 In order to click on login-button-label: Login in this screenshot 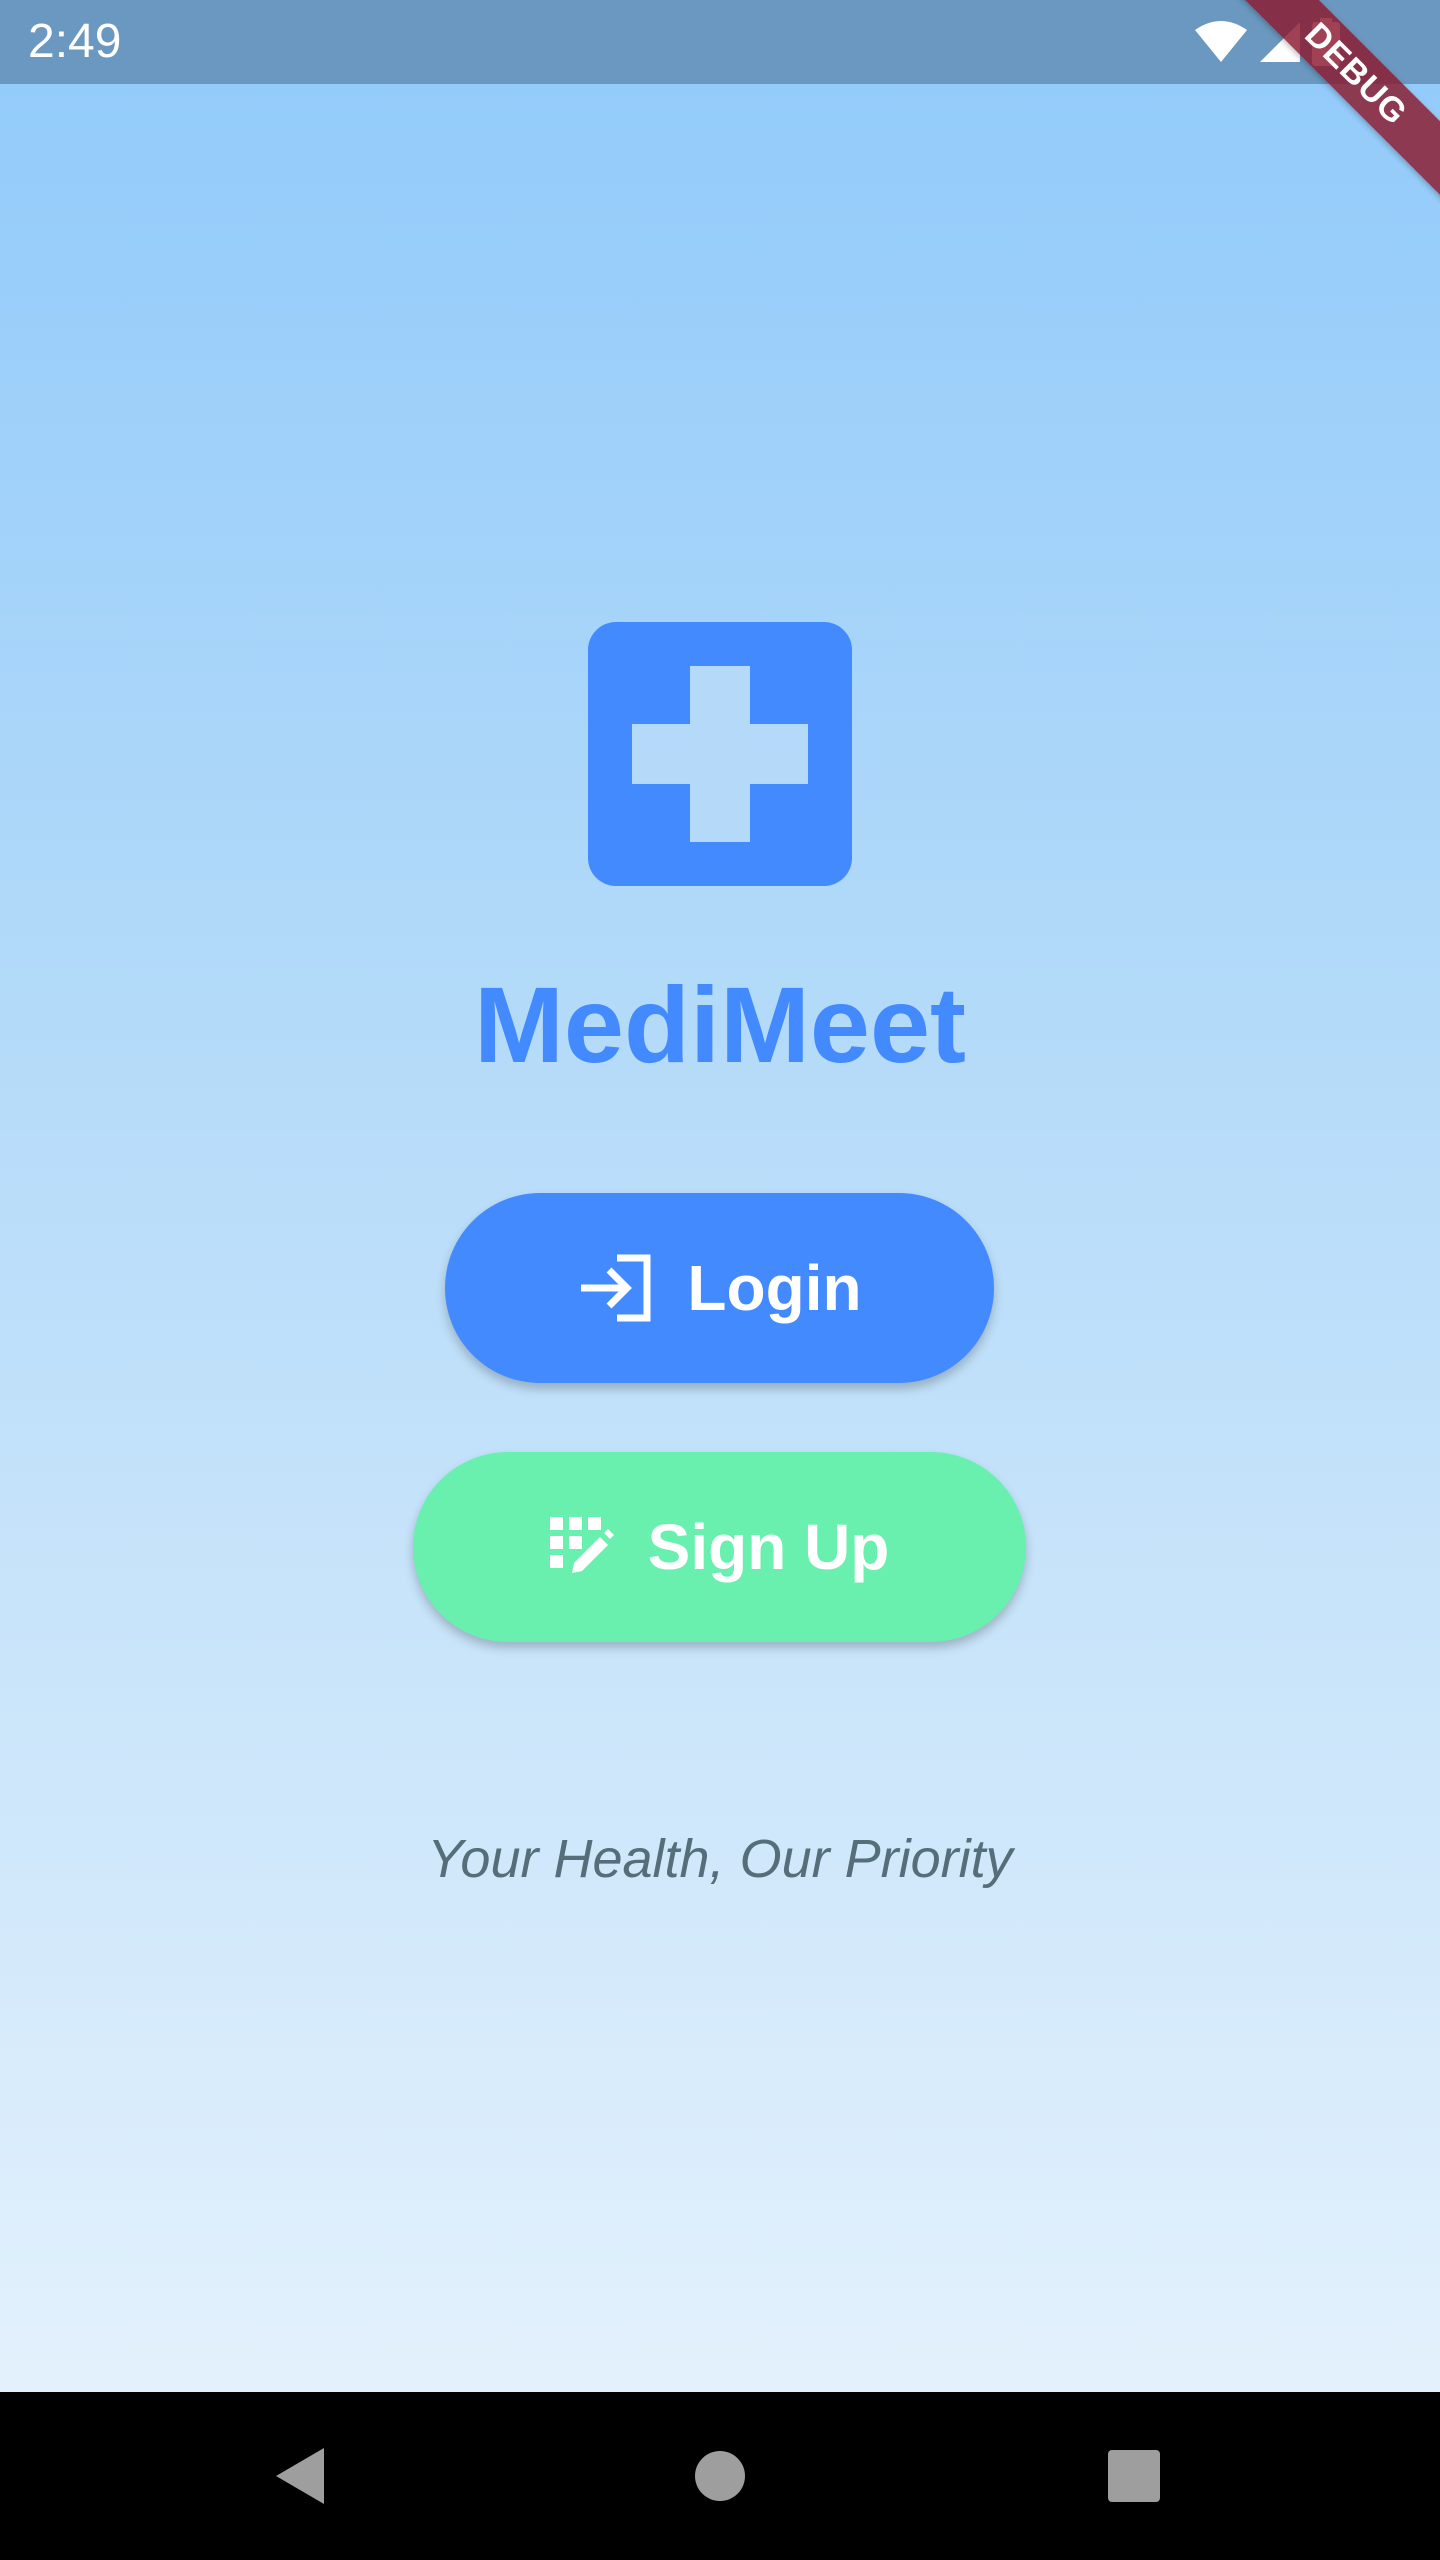, I will do `click(774, 1288)`.